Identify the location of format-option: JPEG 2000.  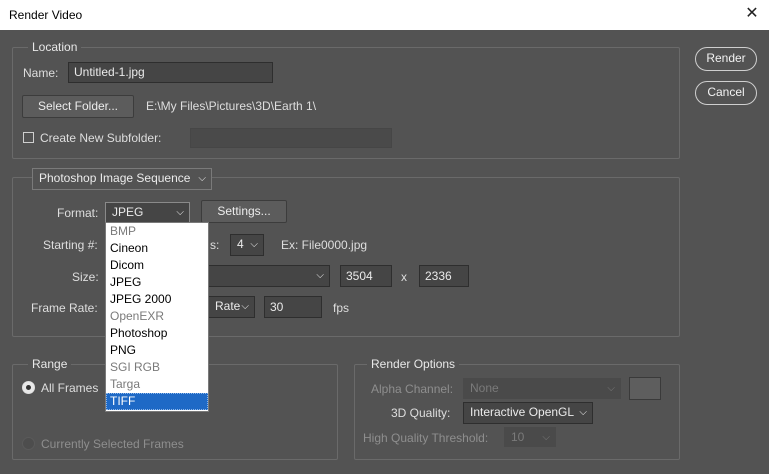
(157, 299).